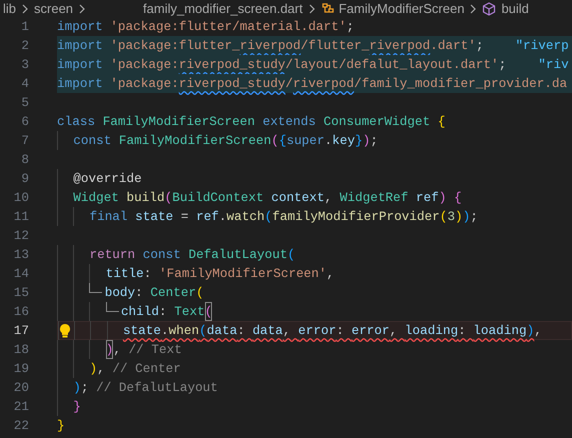 Image resolution: width=572 pixels, height=438 pixels. I want to click on line-number: 5, so click(25, 103).